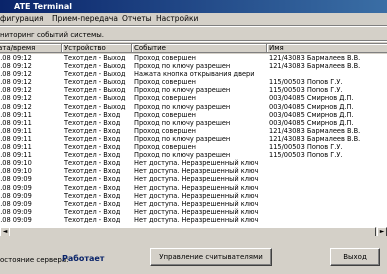  What do you see at coordinates (31, 48) in the screenshot?
I see `column-datetime: ата/время` at bounding box center [31, 48].